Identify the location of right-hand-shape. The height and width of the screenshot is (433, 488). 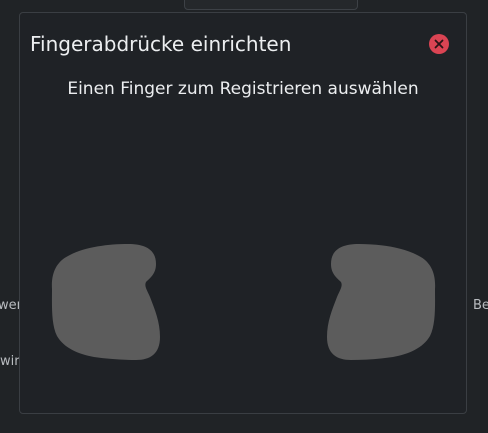
(381, 302).